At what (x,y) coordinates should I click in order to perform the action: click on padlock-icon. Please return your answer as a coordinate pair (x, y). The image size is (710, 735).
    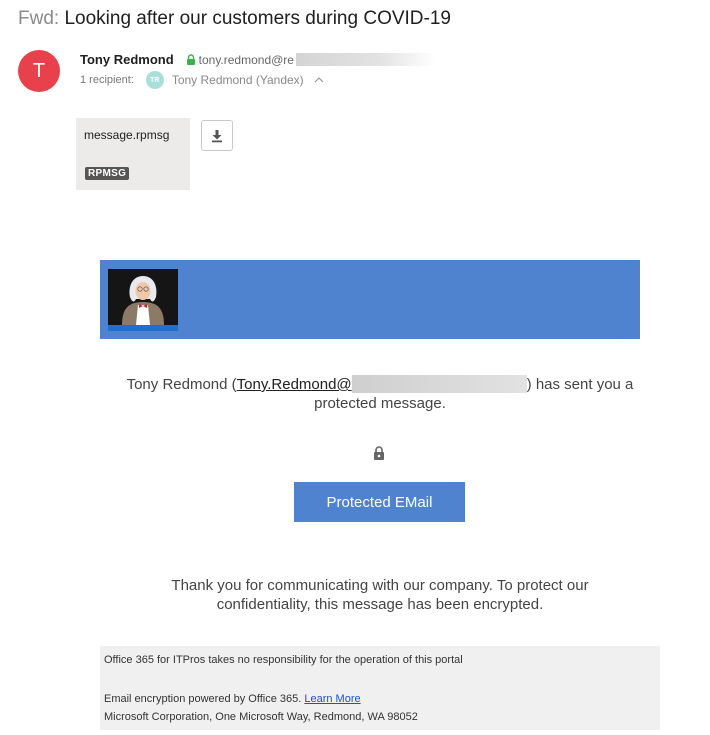
    Looking at the image, I should click on (379, 453).